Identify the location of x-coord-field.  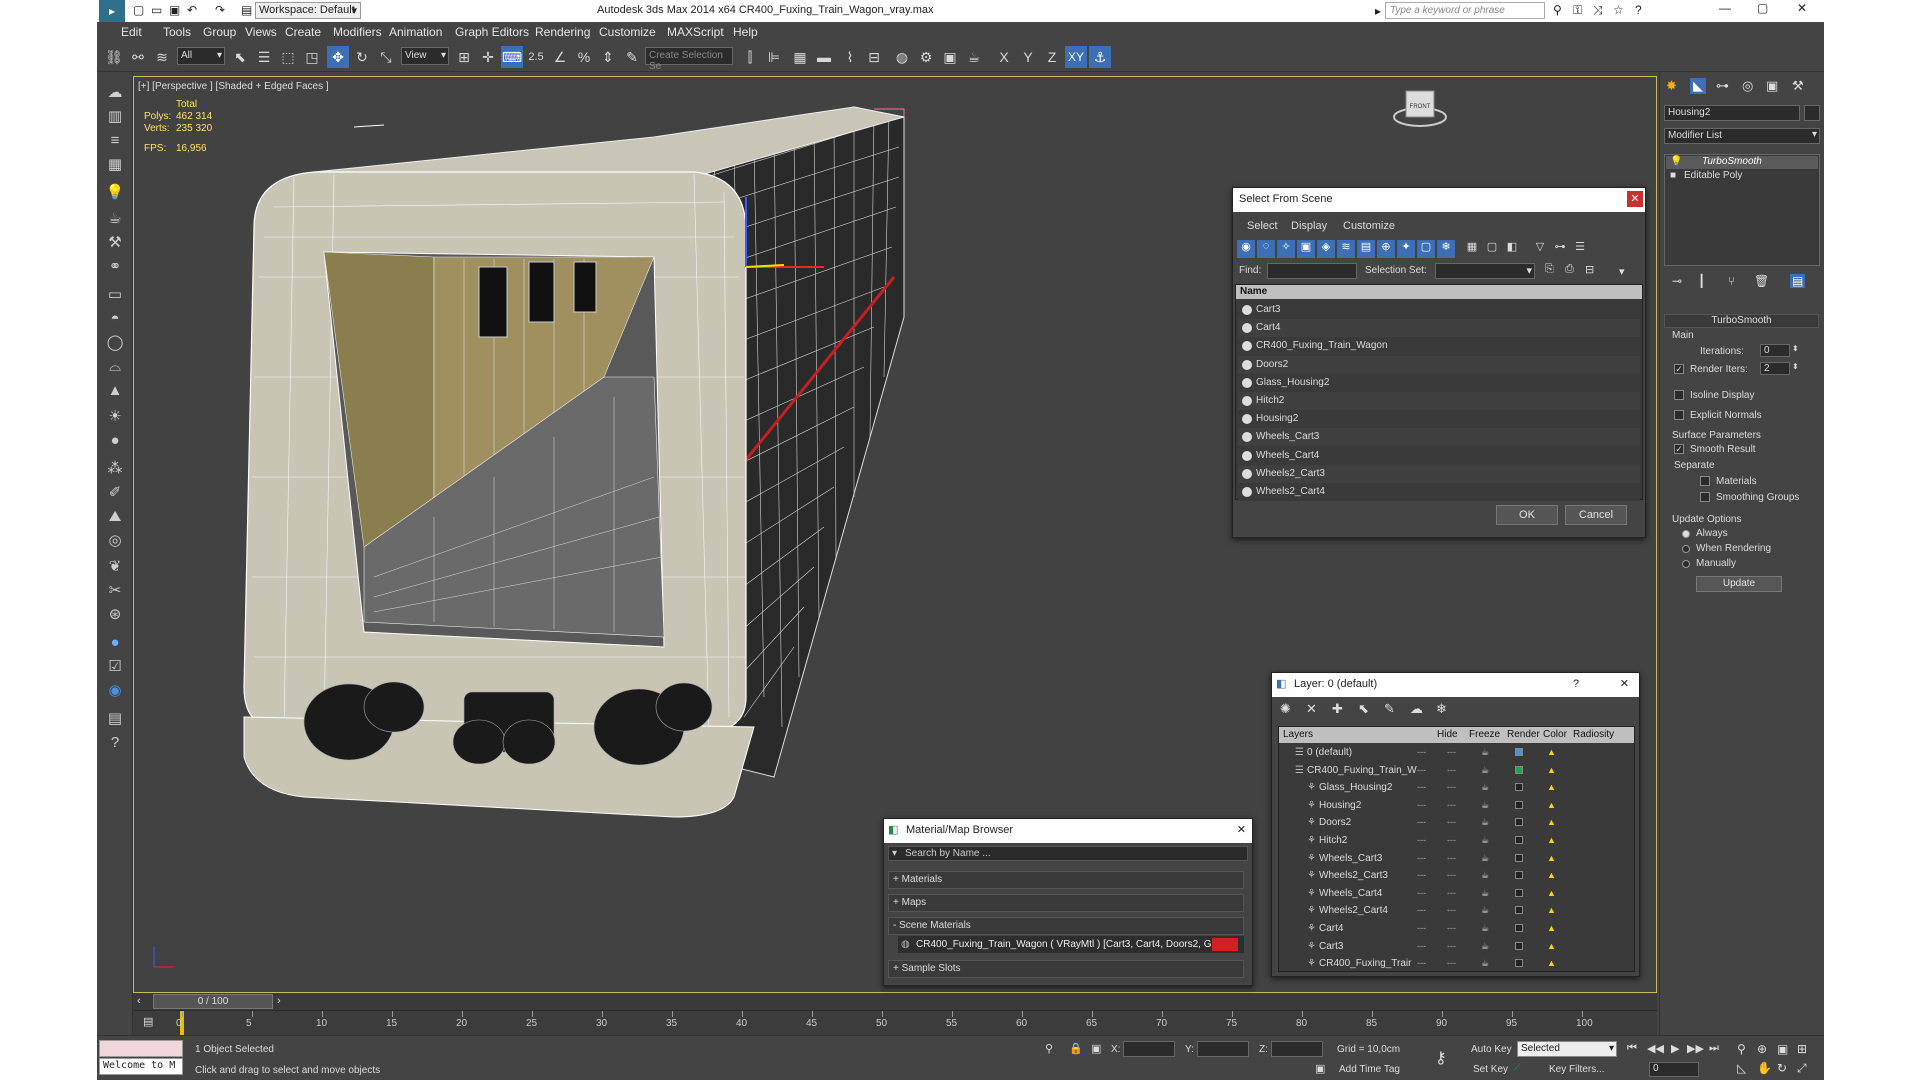
(1149, 1049).